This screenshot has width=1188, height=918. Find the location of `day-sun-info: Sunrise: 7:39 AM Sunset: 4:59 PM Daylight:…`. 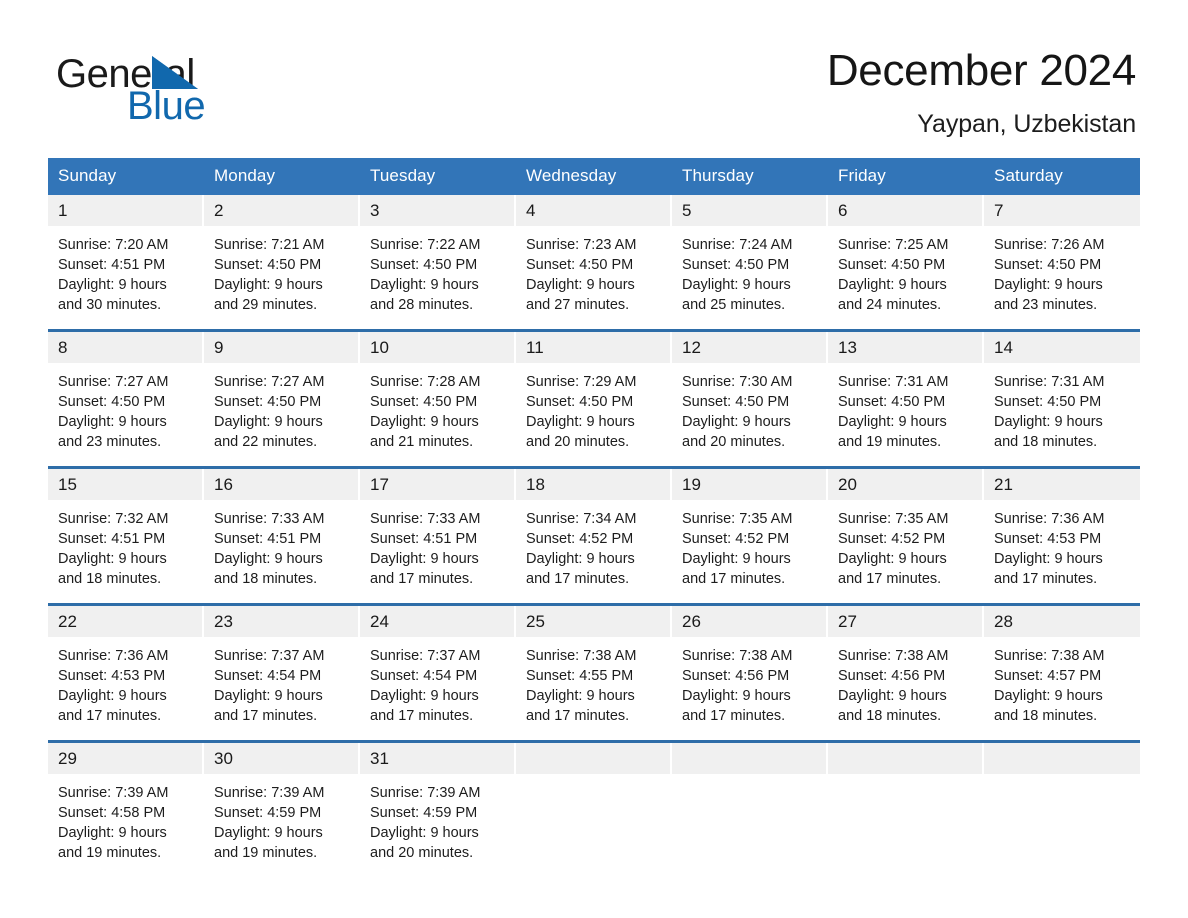

day-sun-info: Sunrise: 7:39 AM Sunset: 4:59 PM Daylight:… is located at coordinates (438, 820).